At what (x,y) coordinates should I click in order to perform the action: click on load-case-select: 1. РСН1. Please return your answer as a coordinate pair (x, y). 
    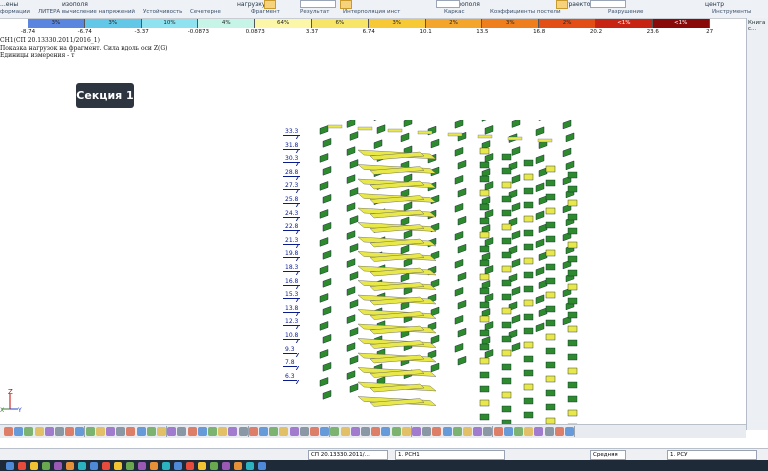
    Looking at the image, I should click on (450, 455).